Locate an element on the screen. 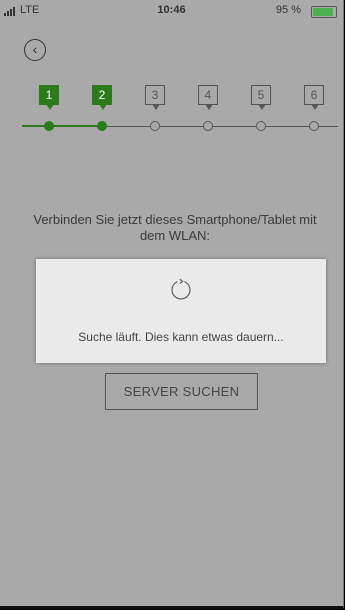  chevron-left-icon: ‹ is located at coordinates (35, 49).